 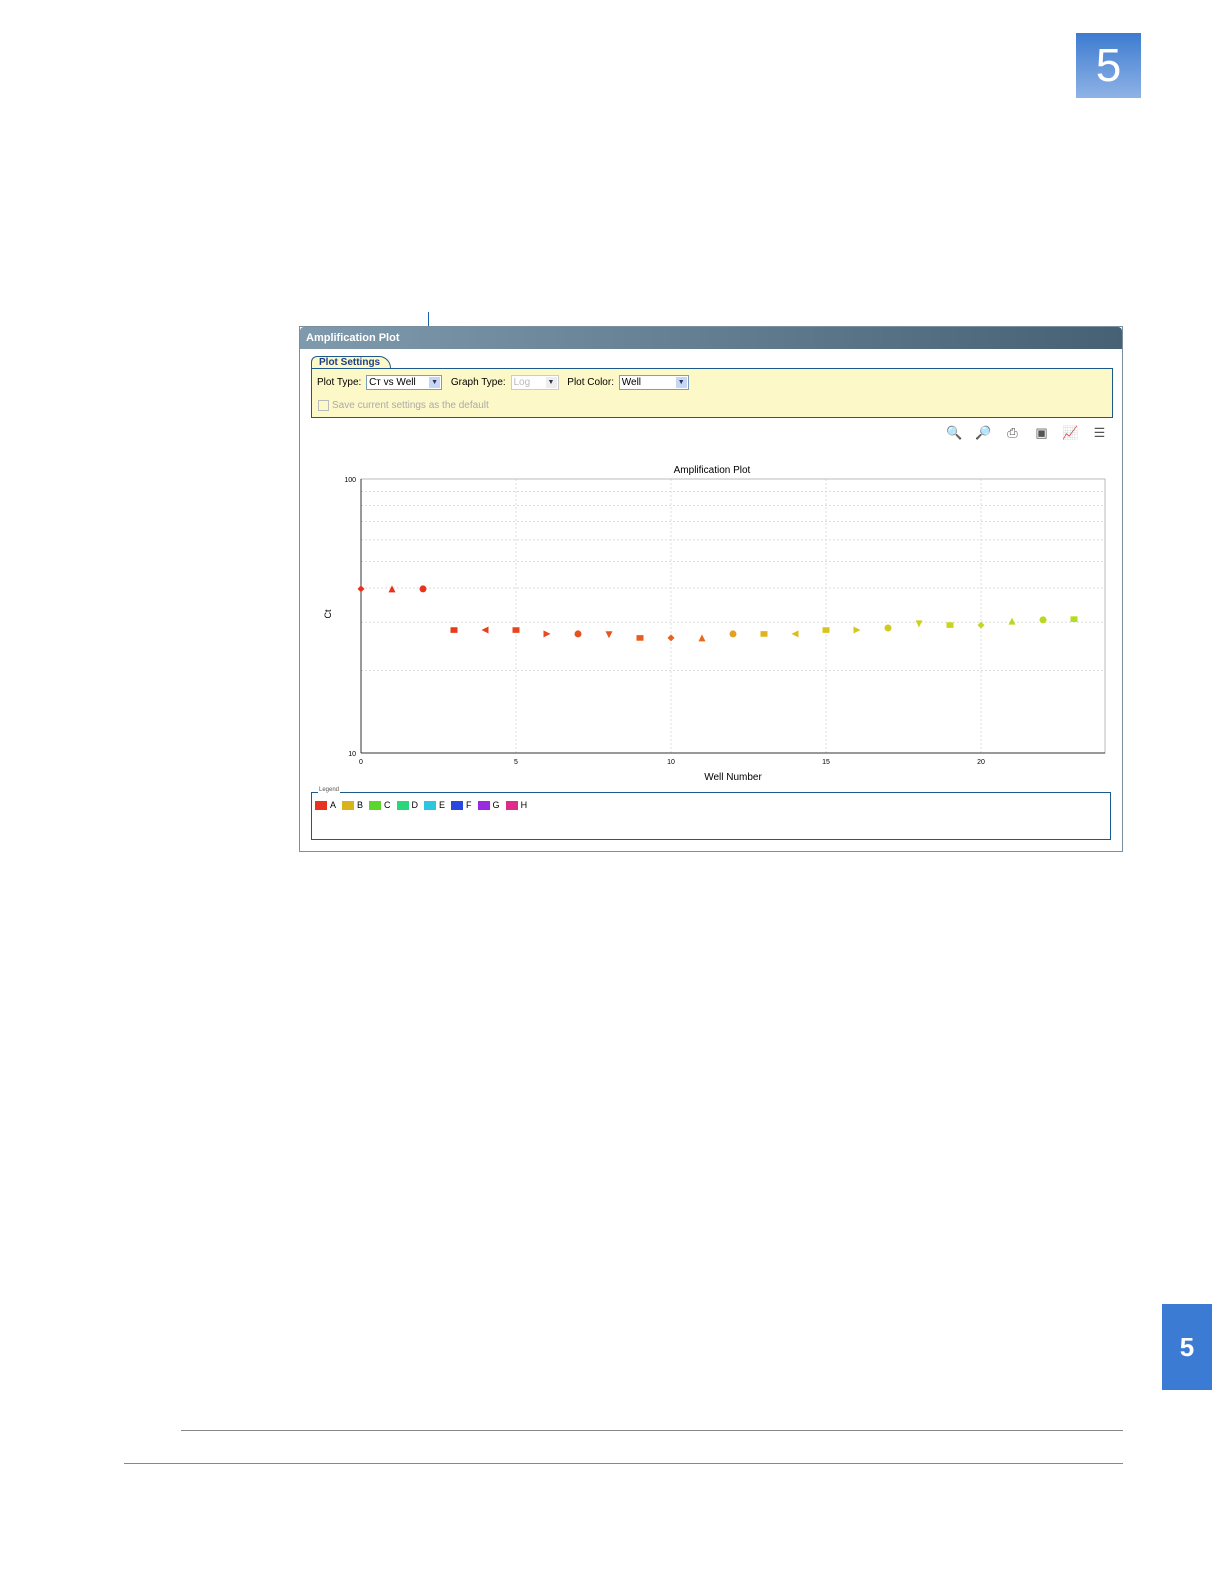 What do you see at coordinates (1108, 65) in the screenshot?
I see `chapter-number: 5` at bounding box center [1108, 65].